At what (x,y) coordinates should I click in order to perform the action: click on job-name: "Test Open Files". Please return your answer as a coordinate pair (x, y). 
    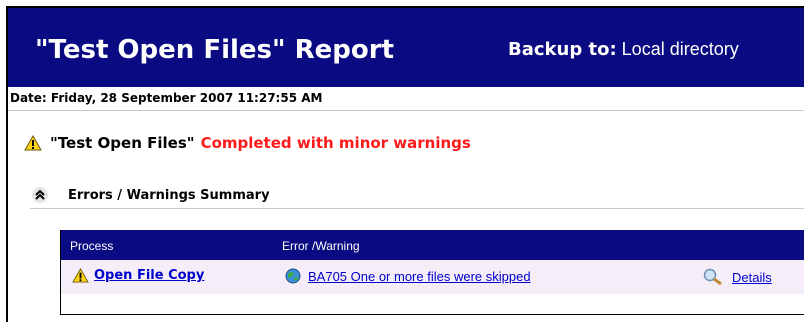
    Looking at the image, I should click on (122, 143).